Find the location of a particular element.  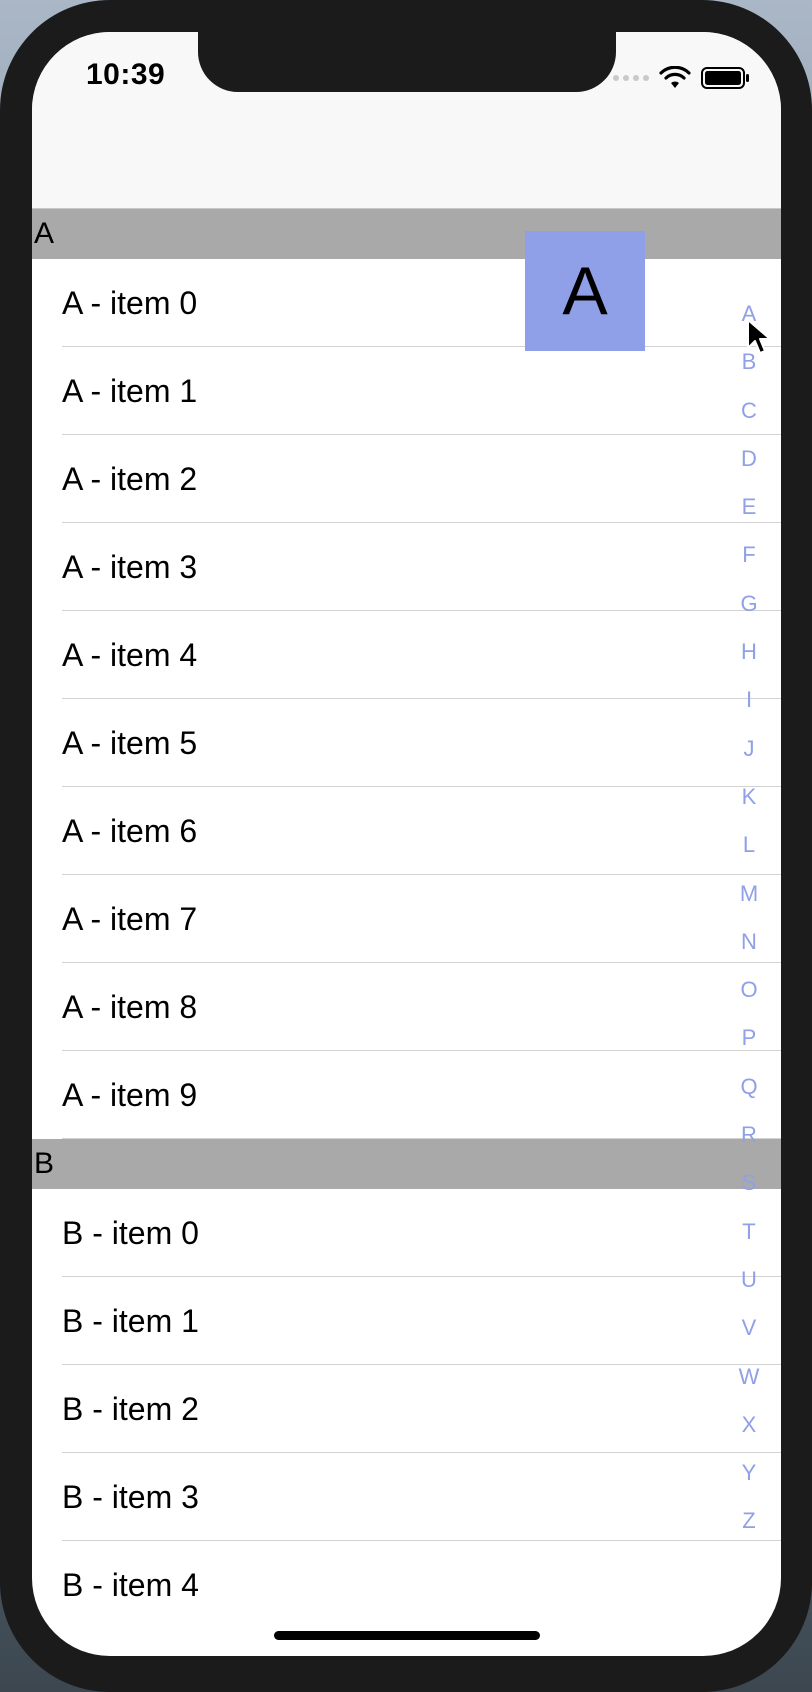

list-item-label: B - item 4 is located at coordinates (130, 1585).